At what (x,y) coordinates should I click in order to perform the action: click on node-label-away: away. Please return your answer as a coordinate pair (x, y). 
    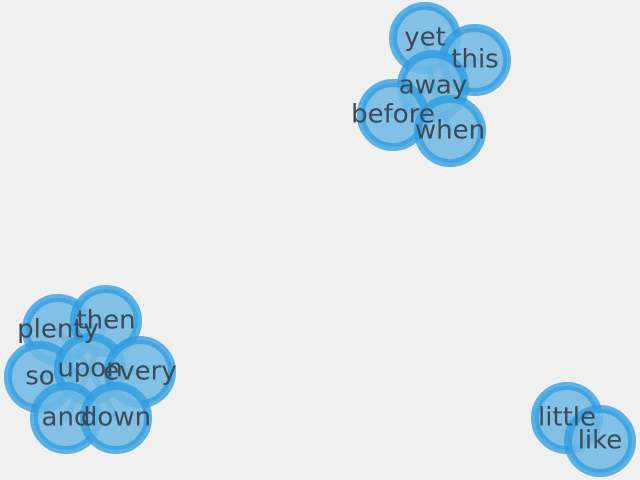
    Looking at the image, I should click on (433, 86).